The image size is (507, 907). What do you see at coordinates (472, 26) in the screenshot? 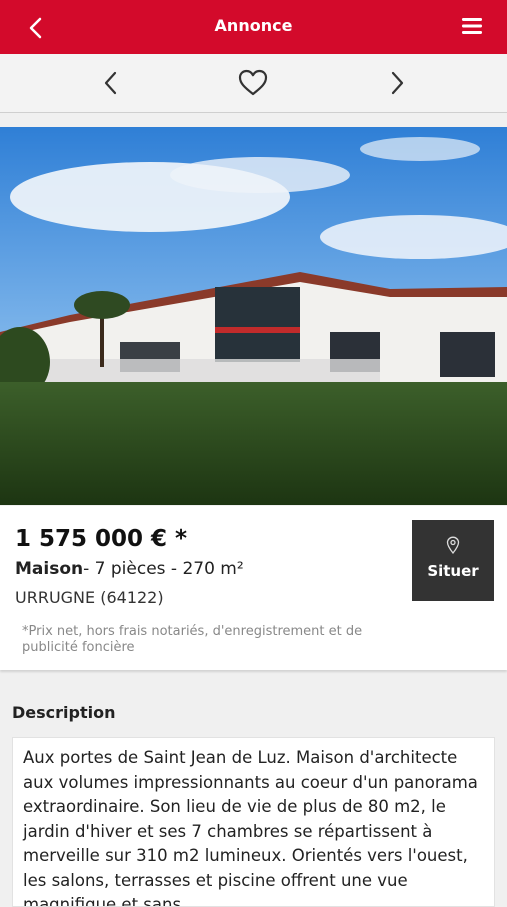
I see `hamburger-menu-icon` at bounding box center [472, 26].